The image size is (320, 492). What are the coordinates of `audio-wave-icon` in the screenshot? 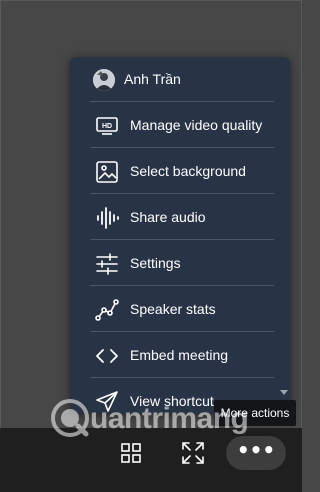 It's located at (107, 218).